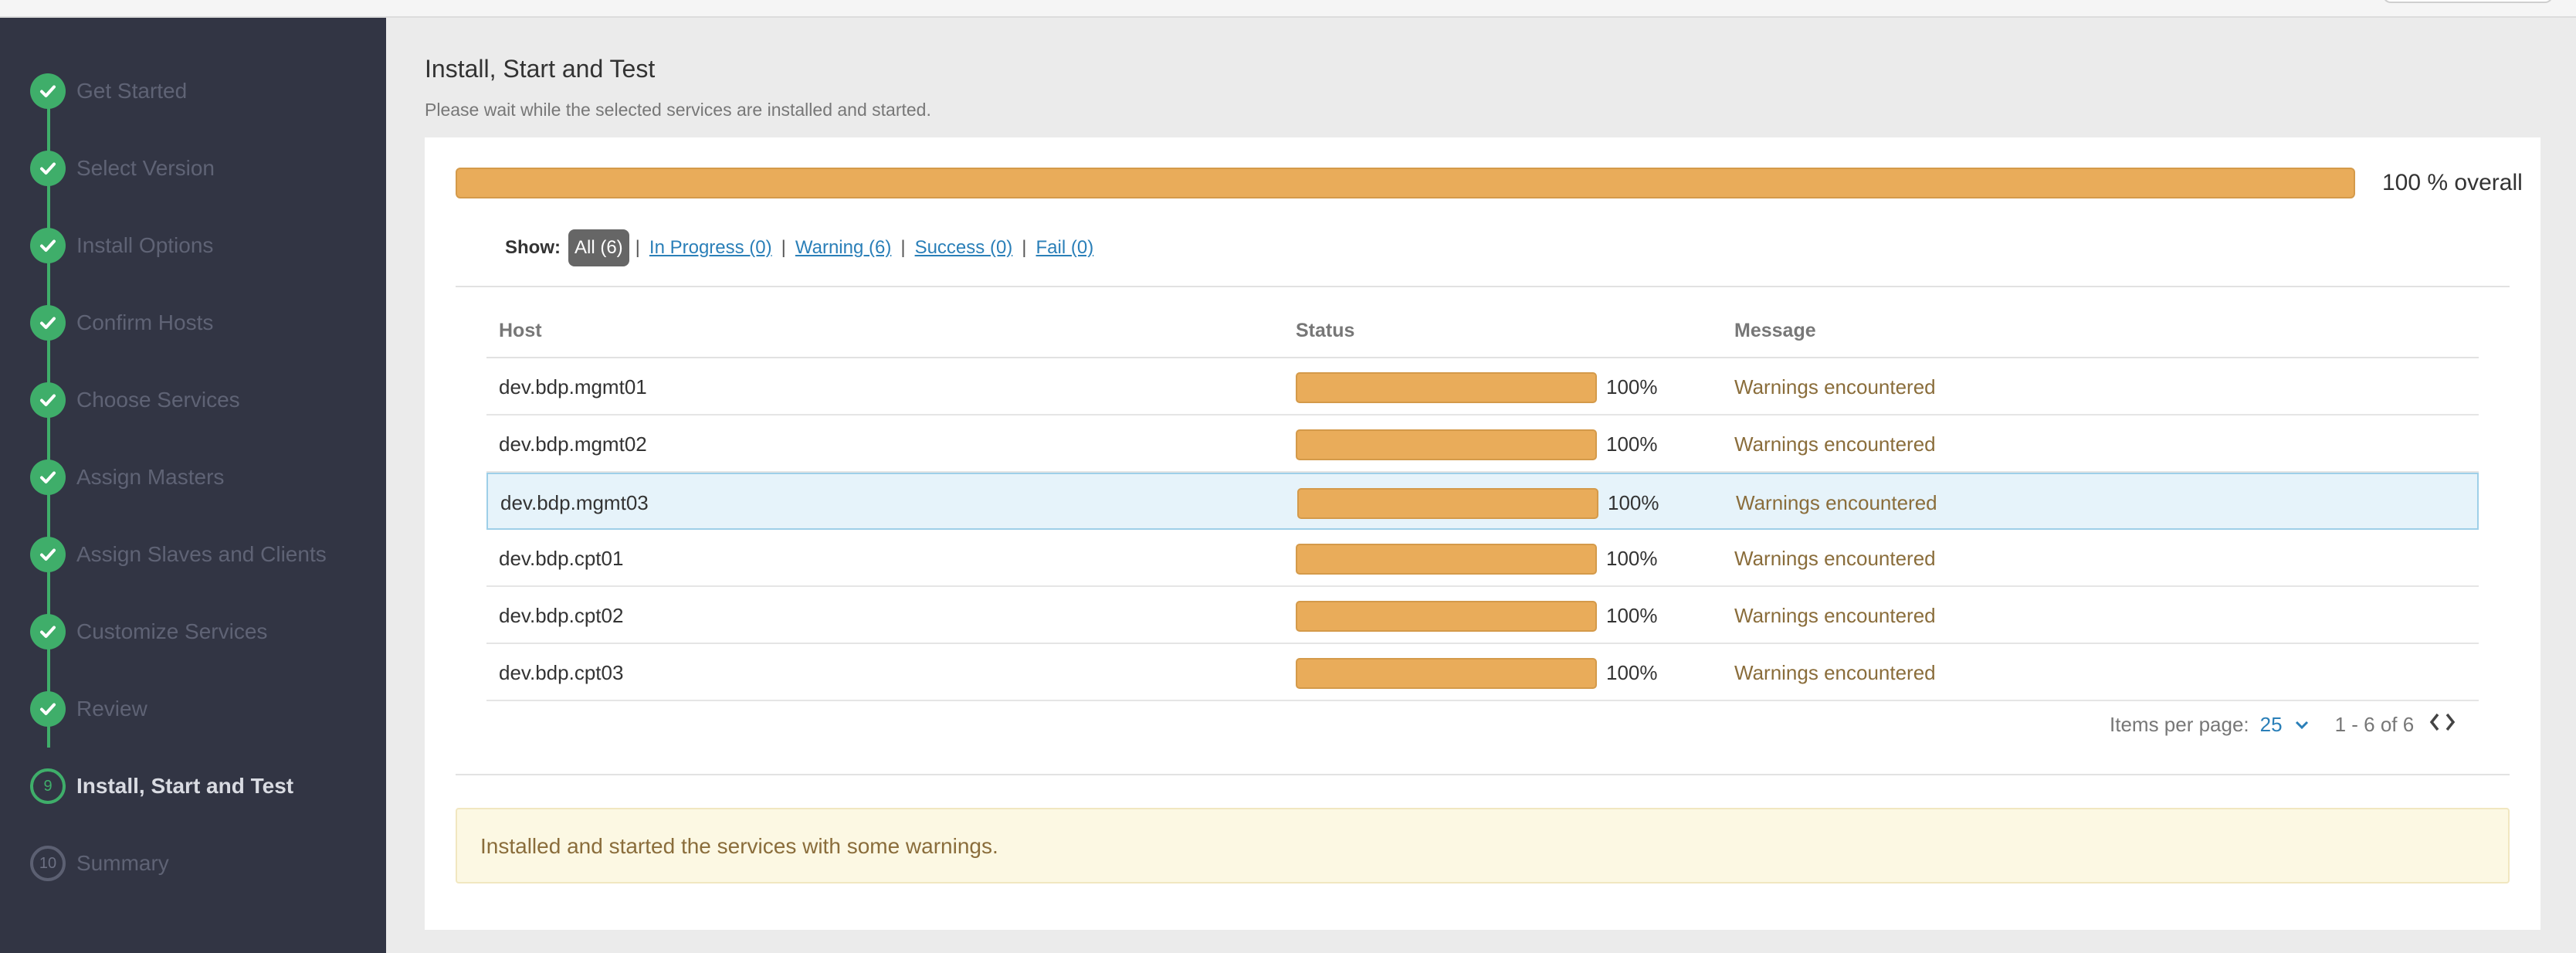 This screenshot has height=953, width=2576. Describe the element at coordinates (145, 168) in the screenshot. I see `step-label: Select Version` at that location.